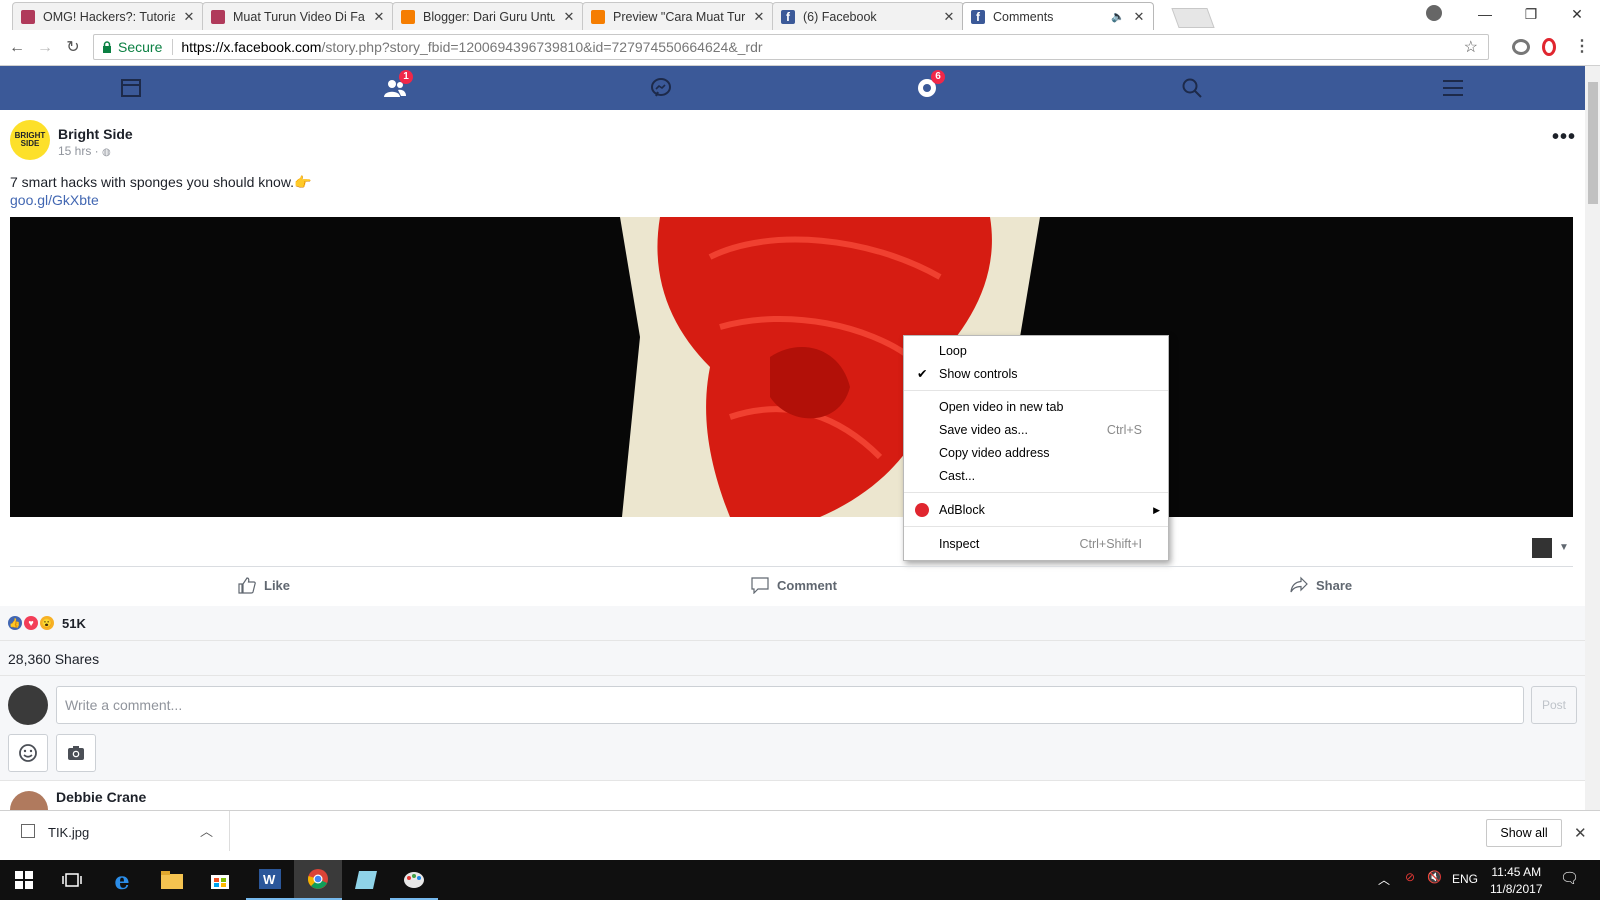 This screenshot has height=900, width=1600. I want to click on image-file-icon, so click(28, 831).